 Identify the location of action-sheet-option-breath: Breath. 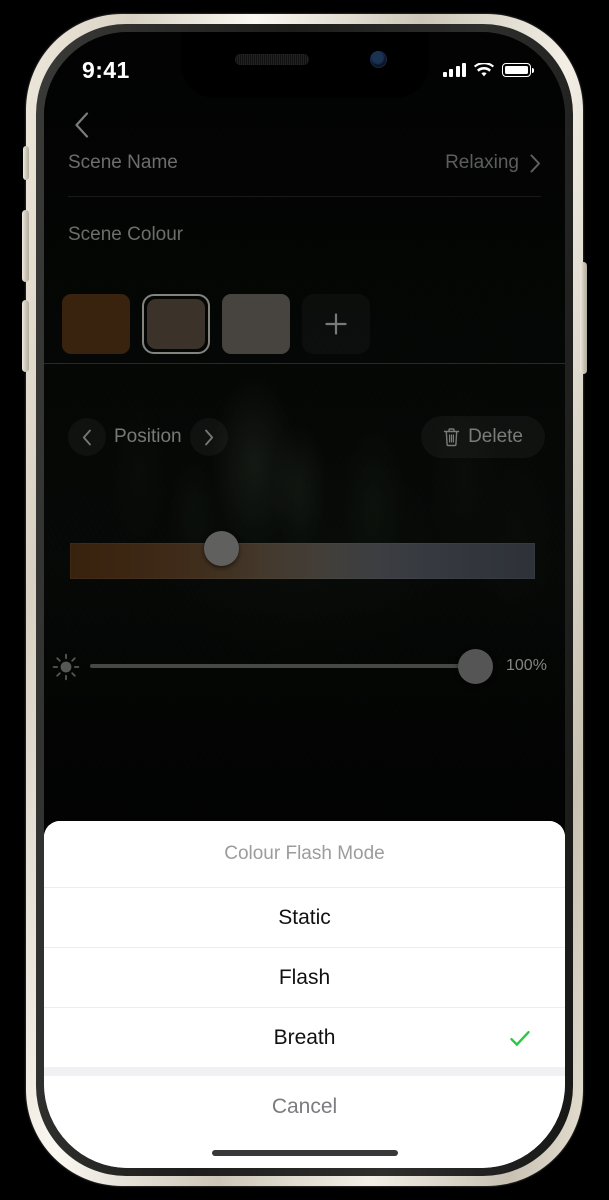
(304, 1037).